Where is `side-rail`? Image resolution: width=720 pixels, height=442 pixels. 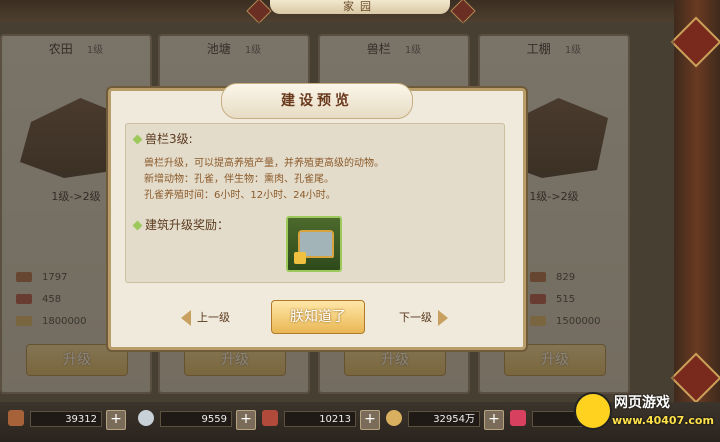
side-rail is located at coordinates (695, 202).